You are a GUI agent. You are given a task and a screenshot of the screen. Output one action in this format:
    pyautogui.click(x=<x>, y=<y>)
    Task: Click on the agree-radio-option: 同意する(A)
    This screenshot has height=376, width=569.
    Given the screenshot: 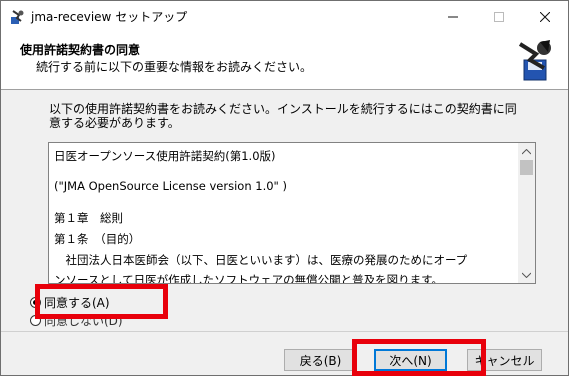 What is the action you would take?
    pyautogui.click(x=70, y=302)
    